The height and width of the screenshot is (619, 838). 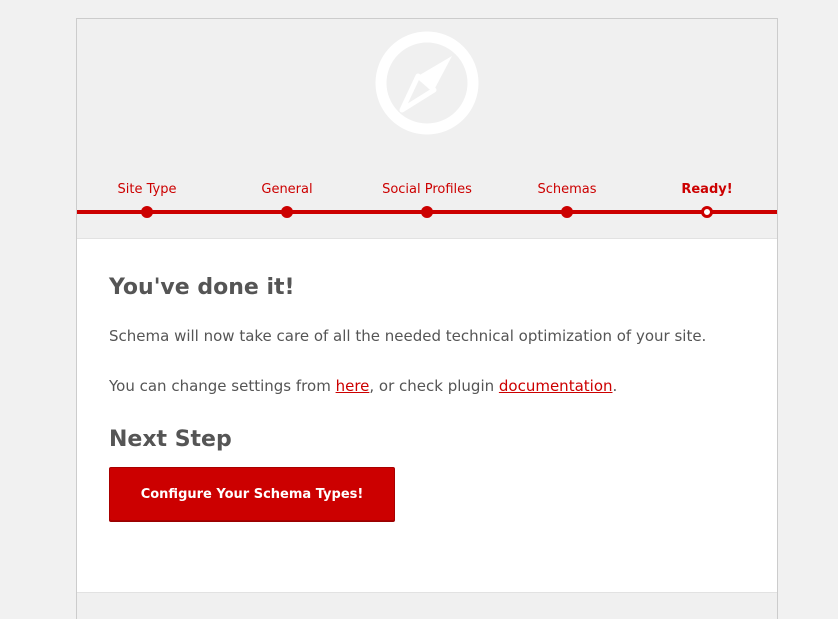 What do you see at coordinates (707, 128) in the screenshot?
I see `step-ready: Ready!` at bounding box center [707, 128].